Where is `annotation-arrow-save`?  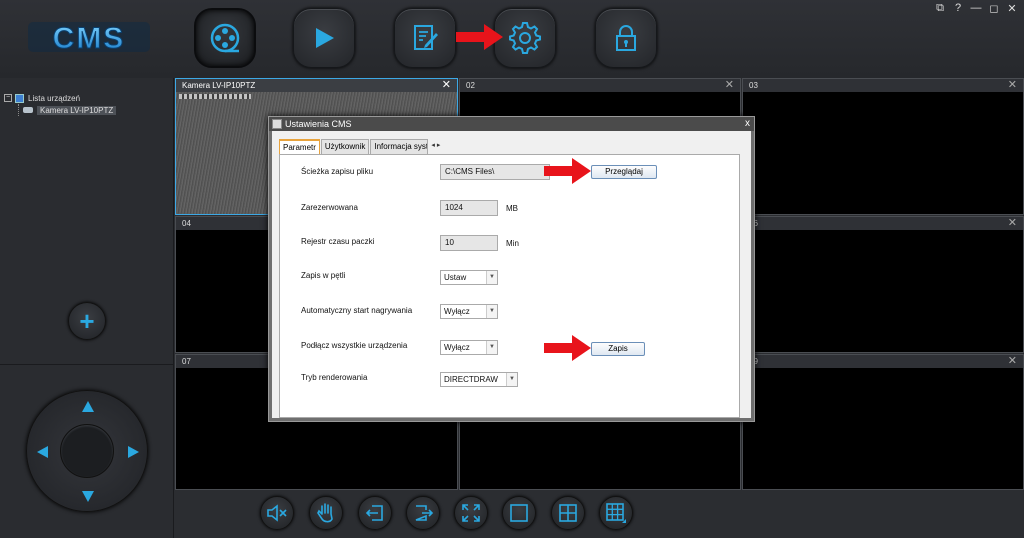
annotation-arrow-save is located at coordinates (567, 348).